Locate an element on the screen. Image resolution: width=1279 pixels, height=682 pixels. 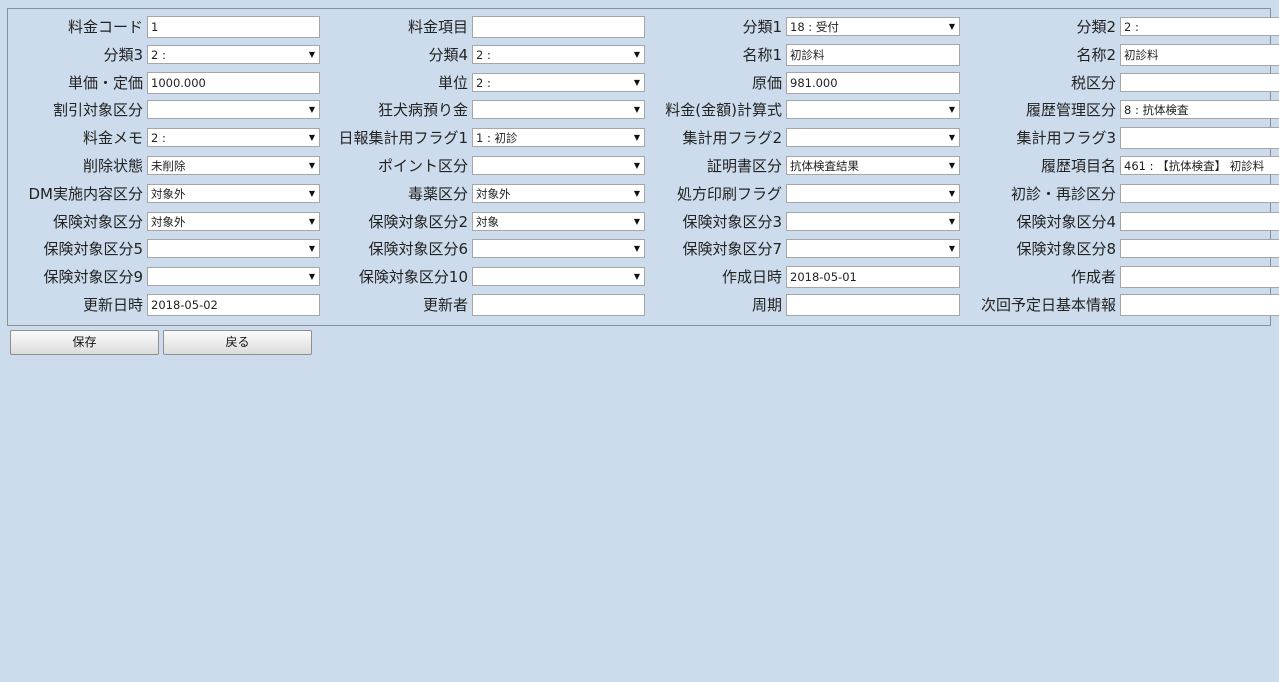
field-label: 日報集計用フラグ1 is located at coordinates (403, 138).